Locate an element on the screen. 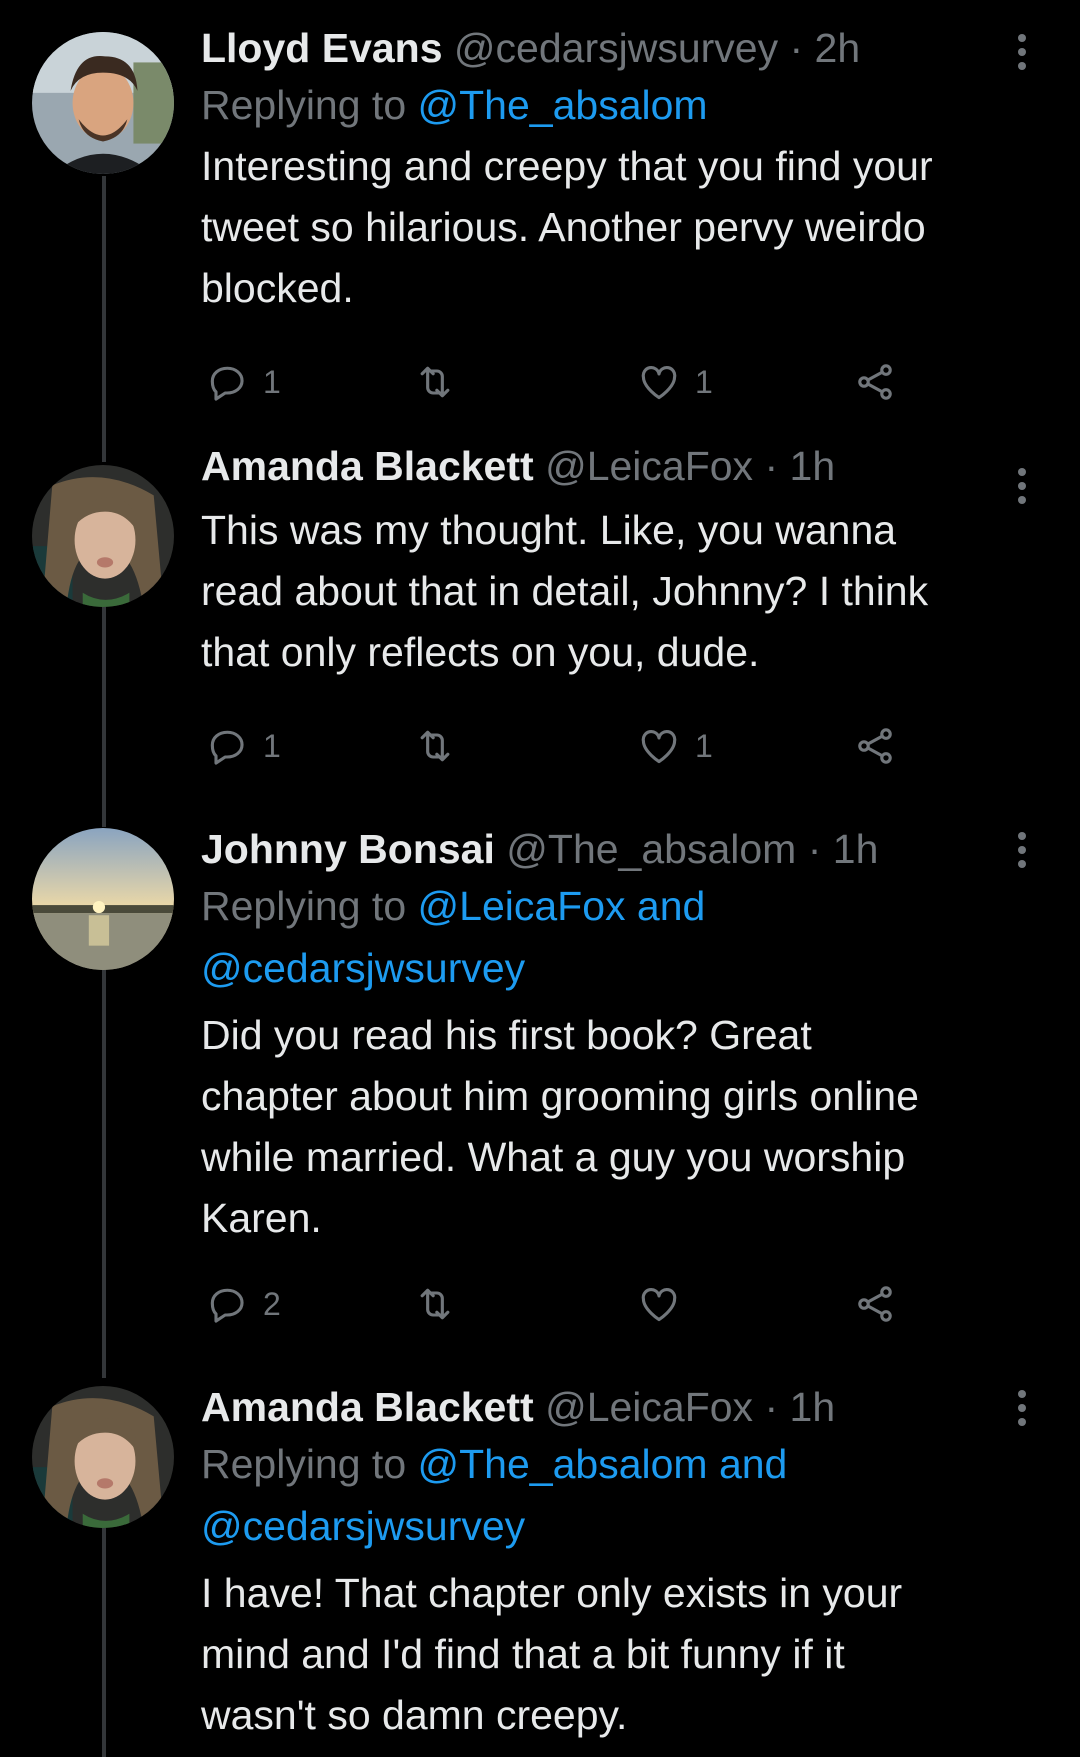 This screenshot has width=1080, height=1757. mention-link: @The_absalom is located at coordinates (563, 105).